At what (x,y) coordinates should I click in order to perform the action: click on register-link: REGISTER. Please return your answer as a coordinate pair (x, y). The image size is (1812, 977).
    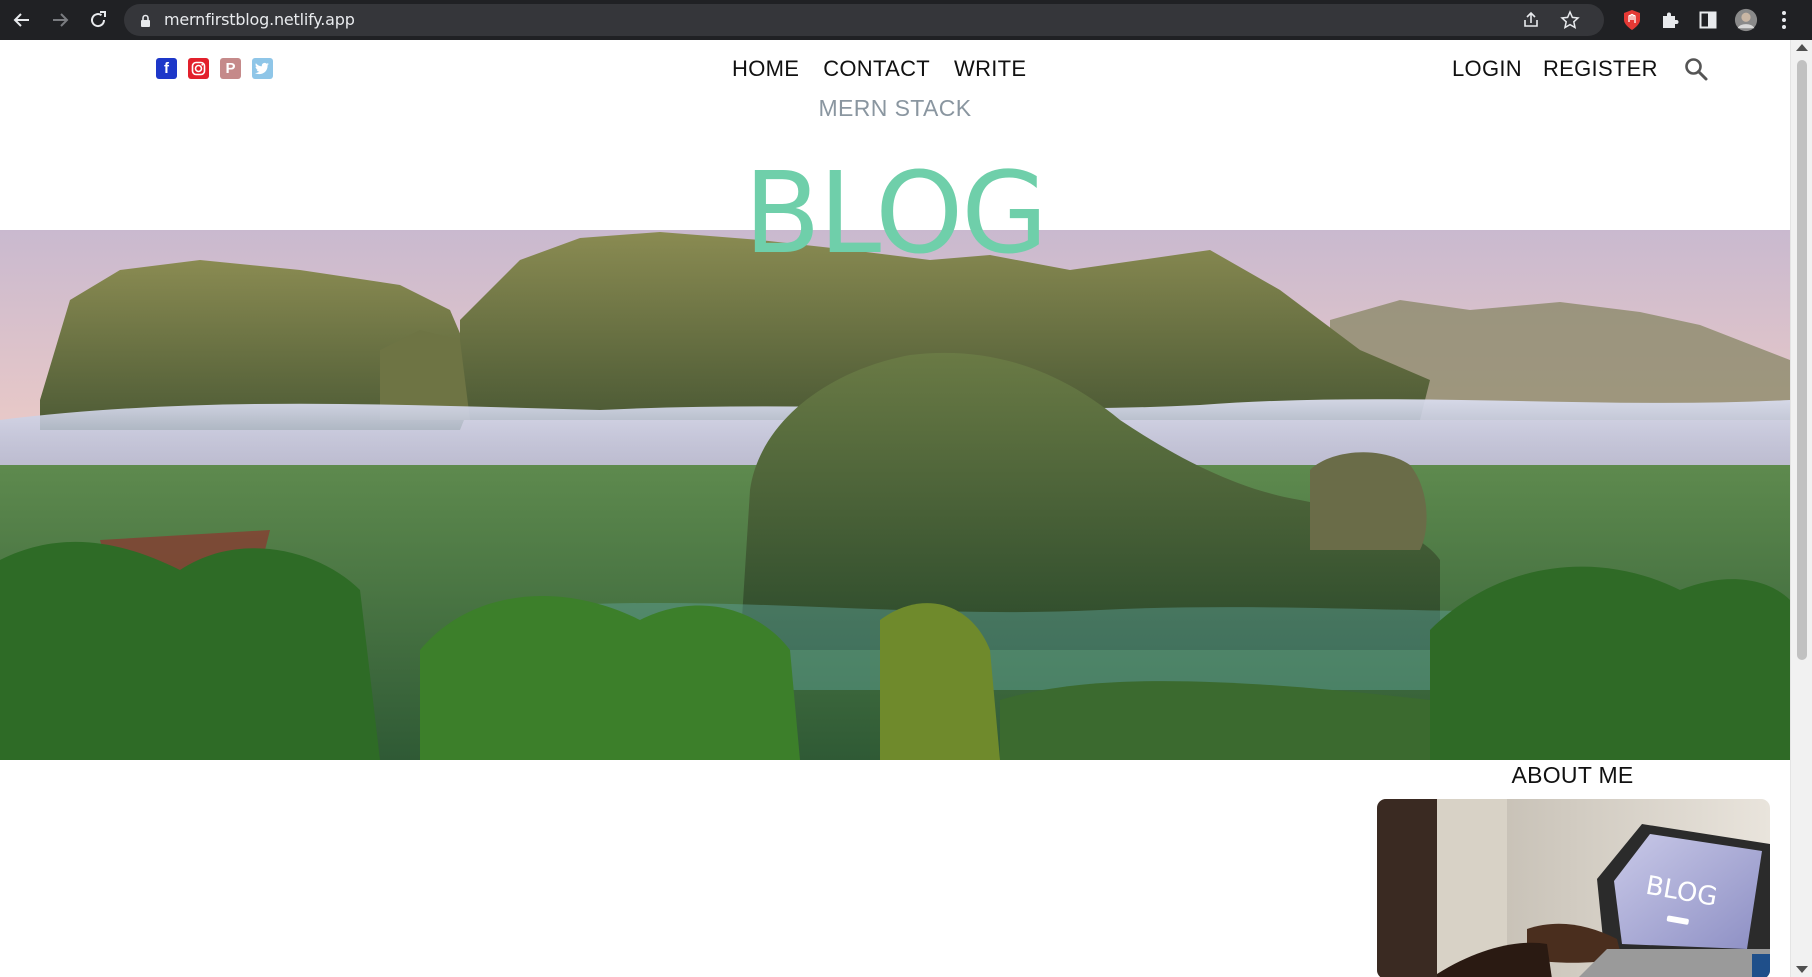
    Looking at the image, I should click on (1600, 69).